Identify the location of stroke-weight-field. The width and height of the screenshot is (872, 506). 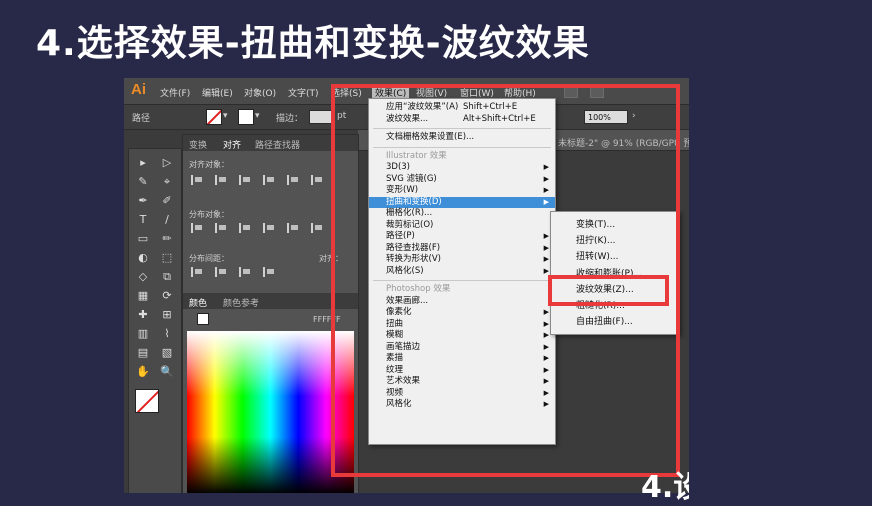
(321, 117).